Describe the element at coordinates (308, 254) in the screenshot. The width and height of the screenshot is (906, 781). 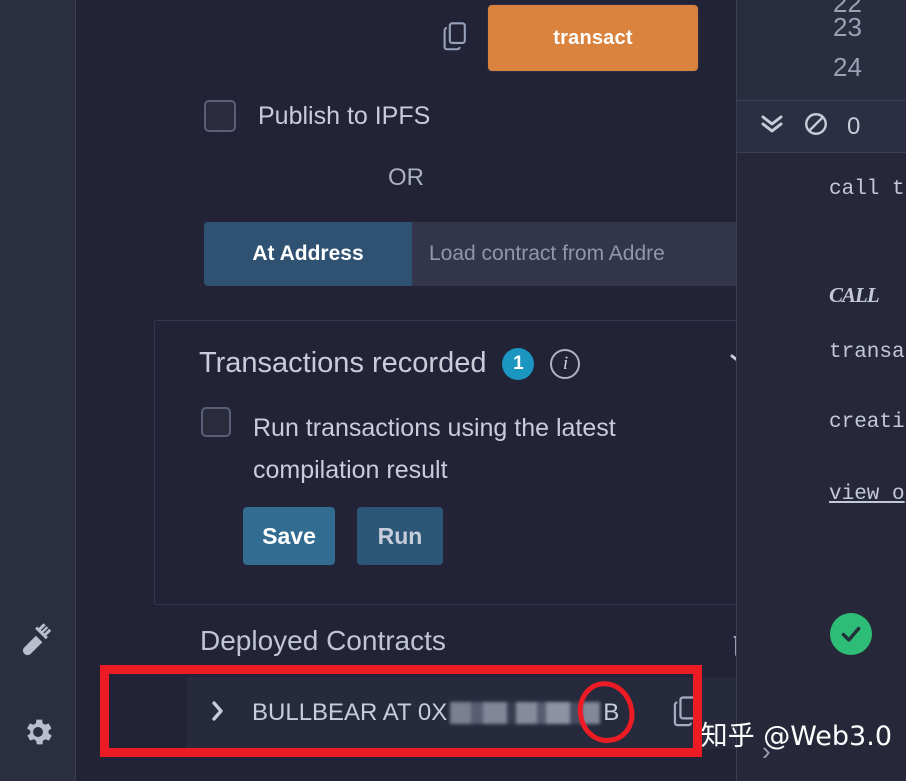
I see `at-address-button: At Address` at that location.